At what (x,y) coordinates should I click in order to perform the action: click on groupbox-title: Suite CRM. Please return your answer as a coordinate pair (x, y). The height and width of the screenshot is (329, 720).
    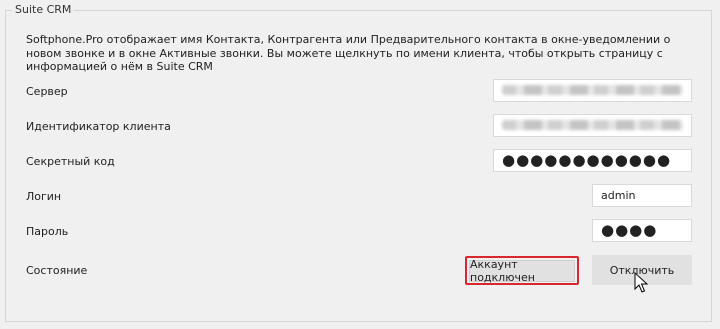
    Looking at the image, I should click on (43, 9).